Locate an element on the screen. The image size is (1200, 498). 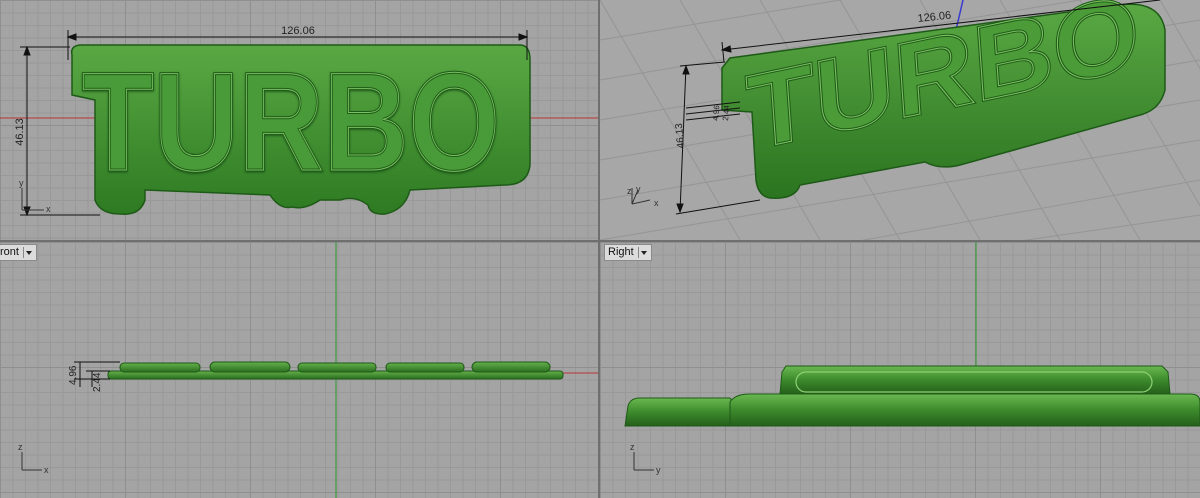
small-dimension-a: 4.96 is located at coordinates (716, 112).